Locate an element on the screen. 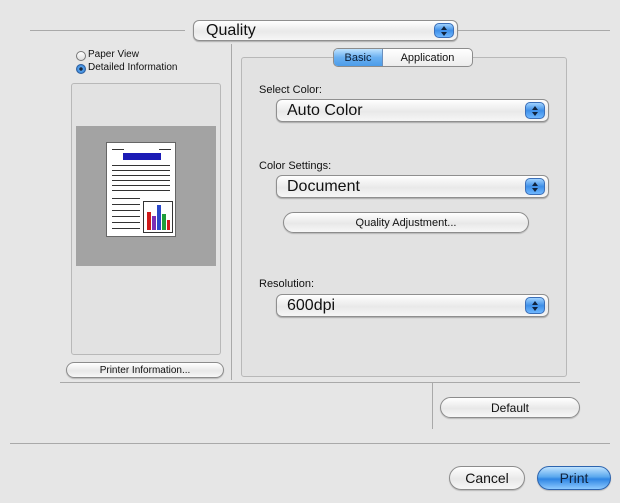 Image resolution: width=620 pixels, height=503 pixels. paper-view-label: Paper View is located at coordinates (113, 54).